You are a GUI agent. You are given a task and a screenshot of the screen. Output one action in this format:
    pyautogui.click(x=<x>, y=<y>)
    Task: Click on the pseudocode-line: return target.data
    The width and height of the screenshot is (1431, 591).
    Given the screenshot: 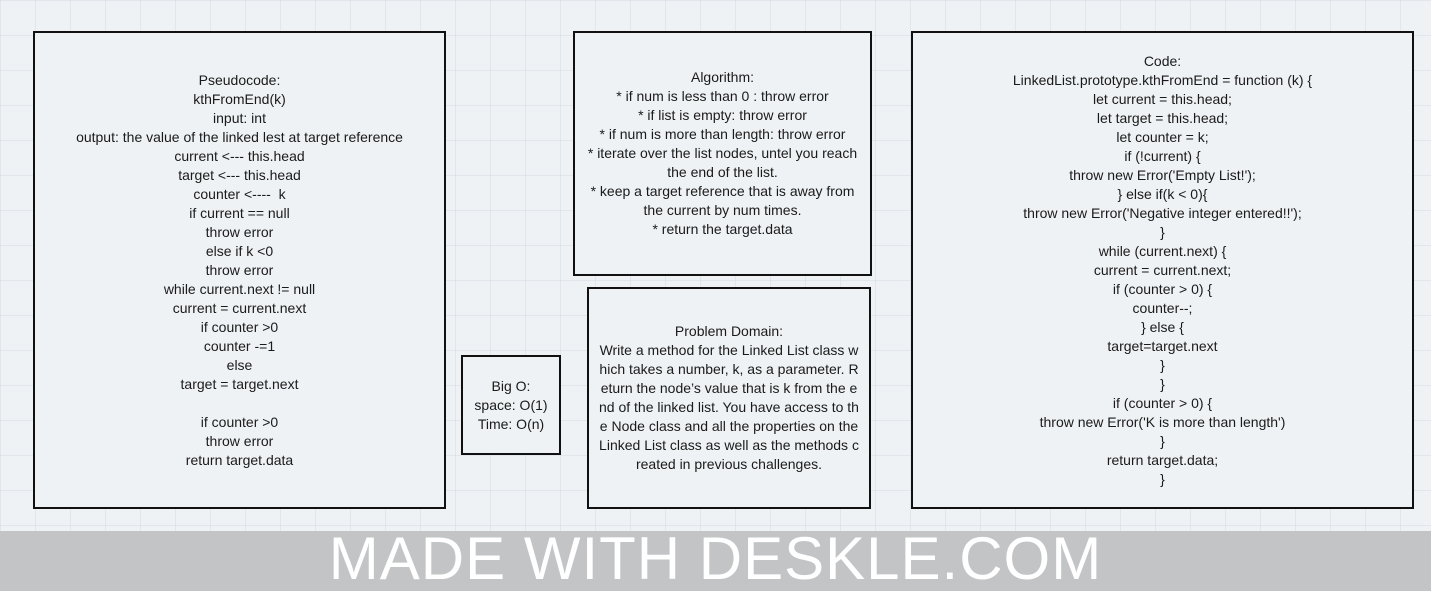 What is the action you would take?
    pyautogui.click(x=239, y=459)
    